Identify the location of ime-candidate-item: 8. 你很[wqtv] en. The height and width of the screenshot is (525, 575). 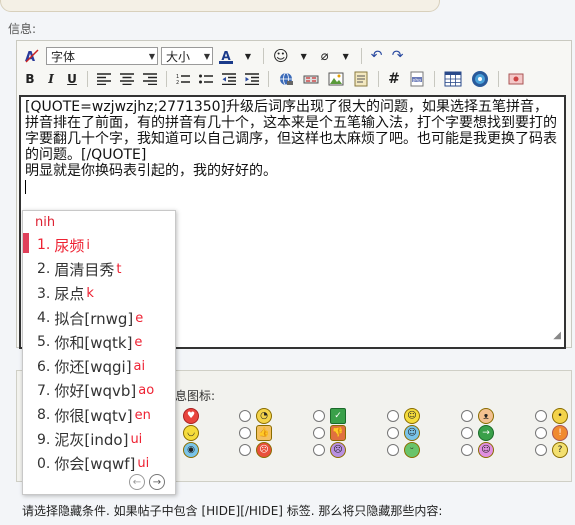
(100, 415).